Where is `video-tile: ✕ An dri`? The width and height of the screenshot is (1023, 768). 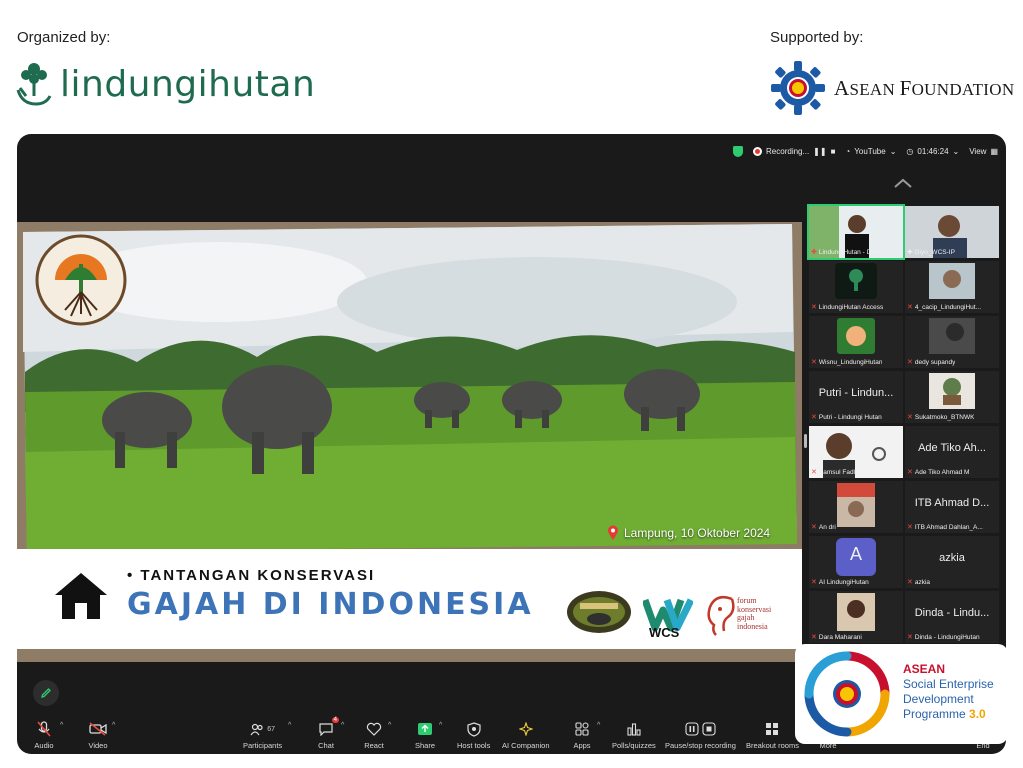
video-tile: ✕ An dri is located at coordinates (856, 507).